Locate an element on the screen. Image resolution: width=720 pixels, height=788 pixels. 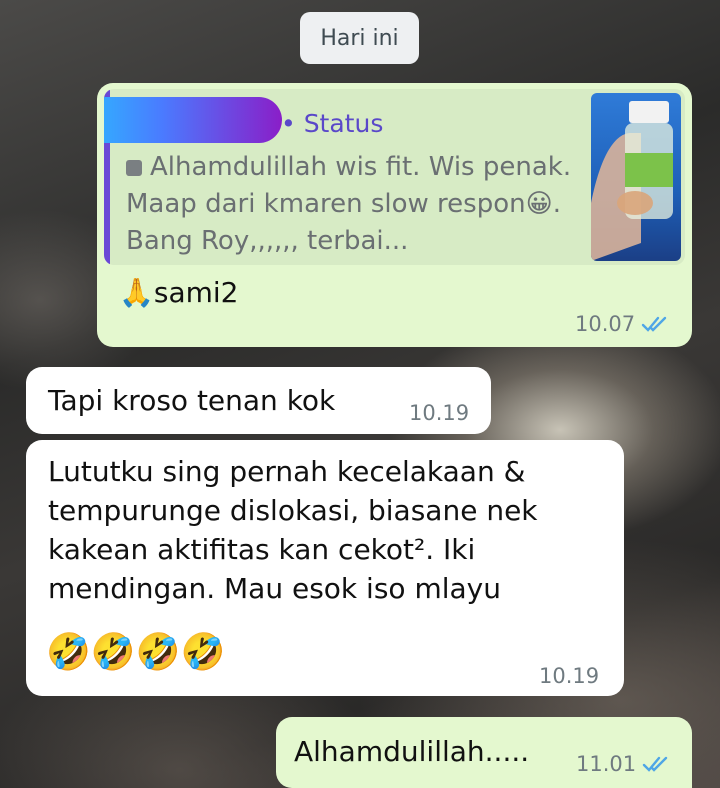
bottle-photo-icon is located at coordinates (632, 181).